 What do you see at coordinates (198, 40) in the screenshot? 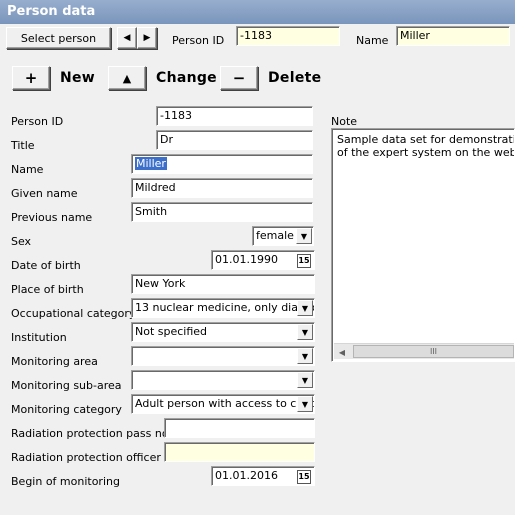
I see `toolbar-person-id-label: Person ID` at bounding box center [198, 40].